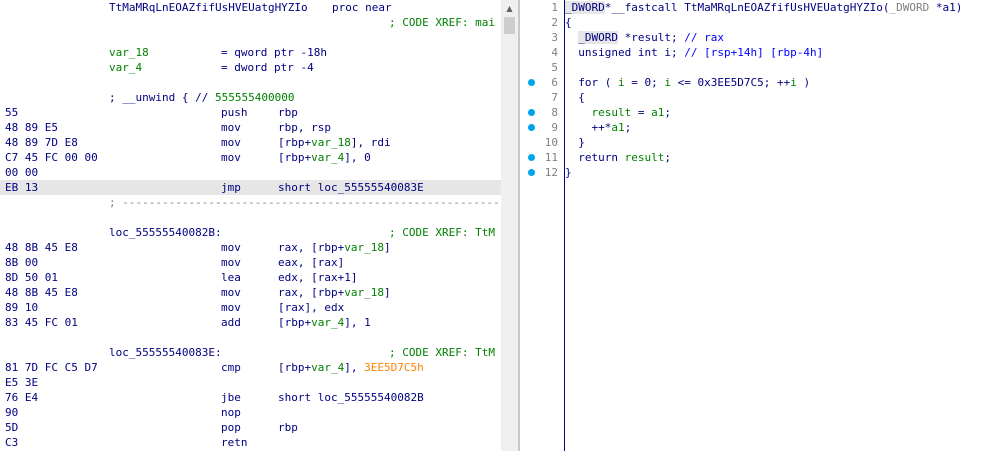  I want to click on mnemonic: retn, so click(234, 442).